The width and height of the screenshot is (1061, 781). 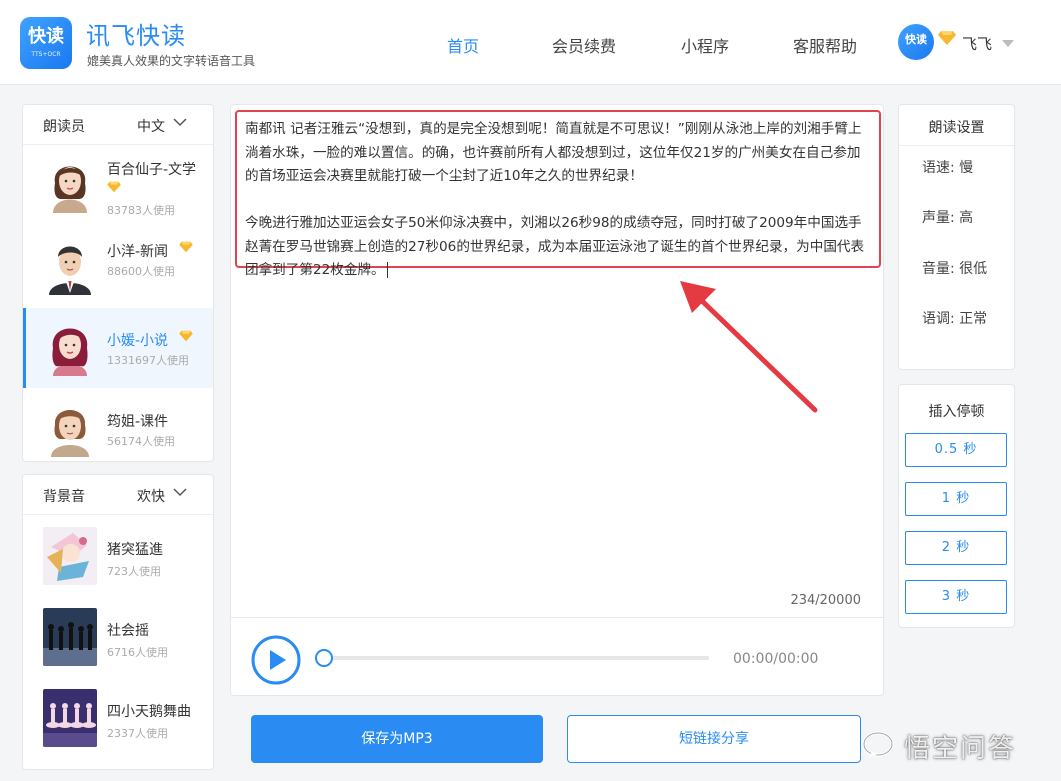 I want to click on bgm-item-shehuiyao: 社会摇 6716人使用, so click(x=118, y=640).